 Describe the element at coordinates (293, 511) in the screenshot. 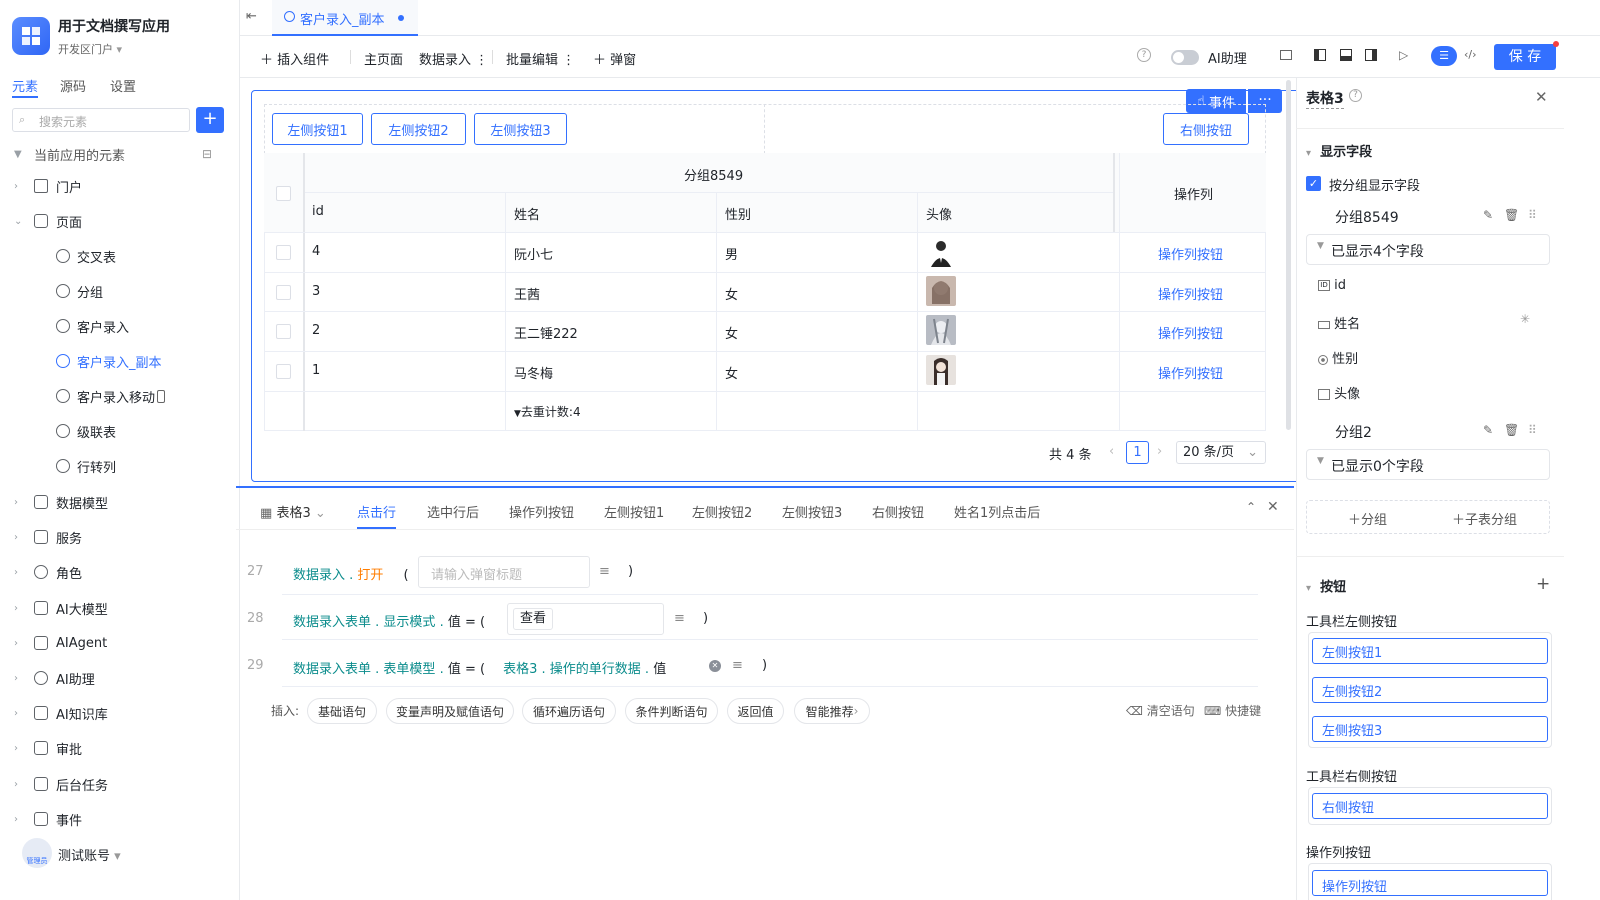

I see `component-selector: ▦ 表格3 ⌄` at that location.